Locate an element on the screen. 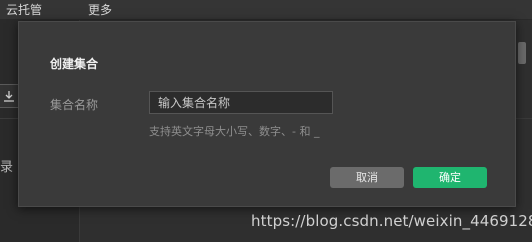 The image size is (532, 242). collection-name-hint: 支持英文字母大小写、数字、- 和 _ is located at coordinates (234, 131).